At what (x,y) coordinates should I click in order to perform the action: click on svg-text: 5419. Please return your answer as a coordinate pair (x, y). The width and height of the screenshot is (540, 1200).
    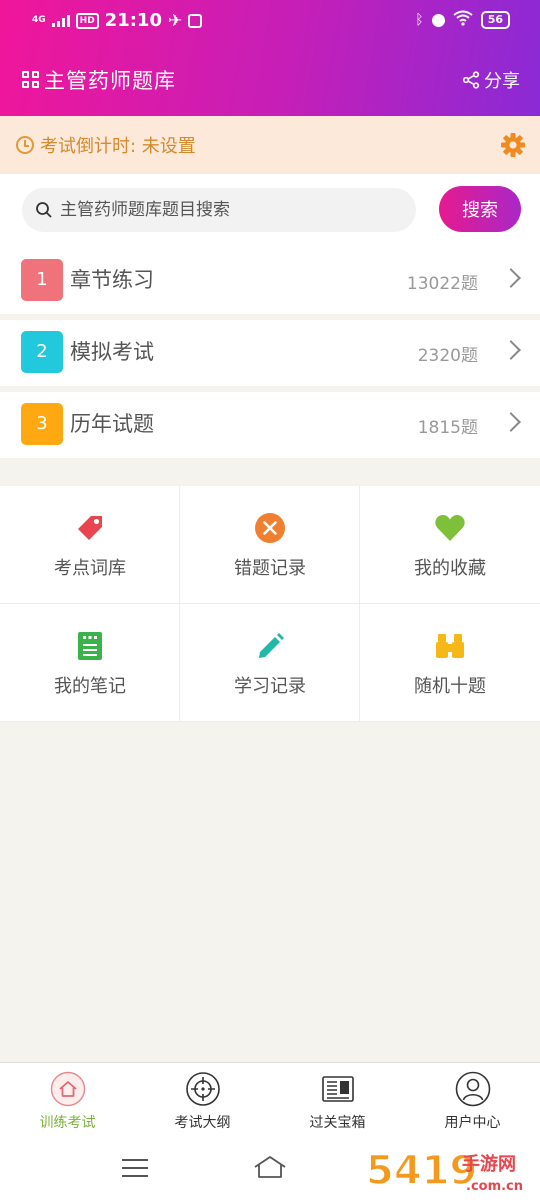
    Looking at the image, I should click on (421, 1171).